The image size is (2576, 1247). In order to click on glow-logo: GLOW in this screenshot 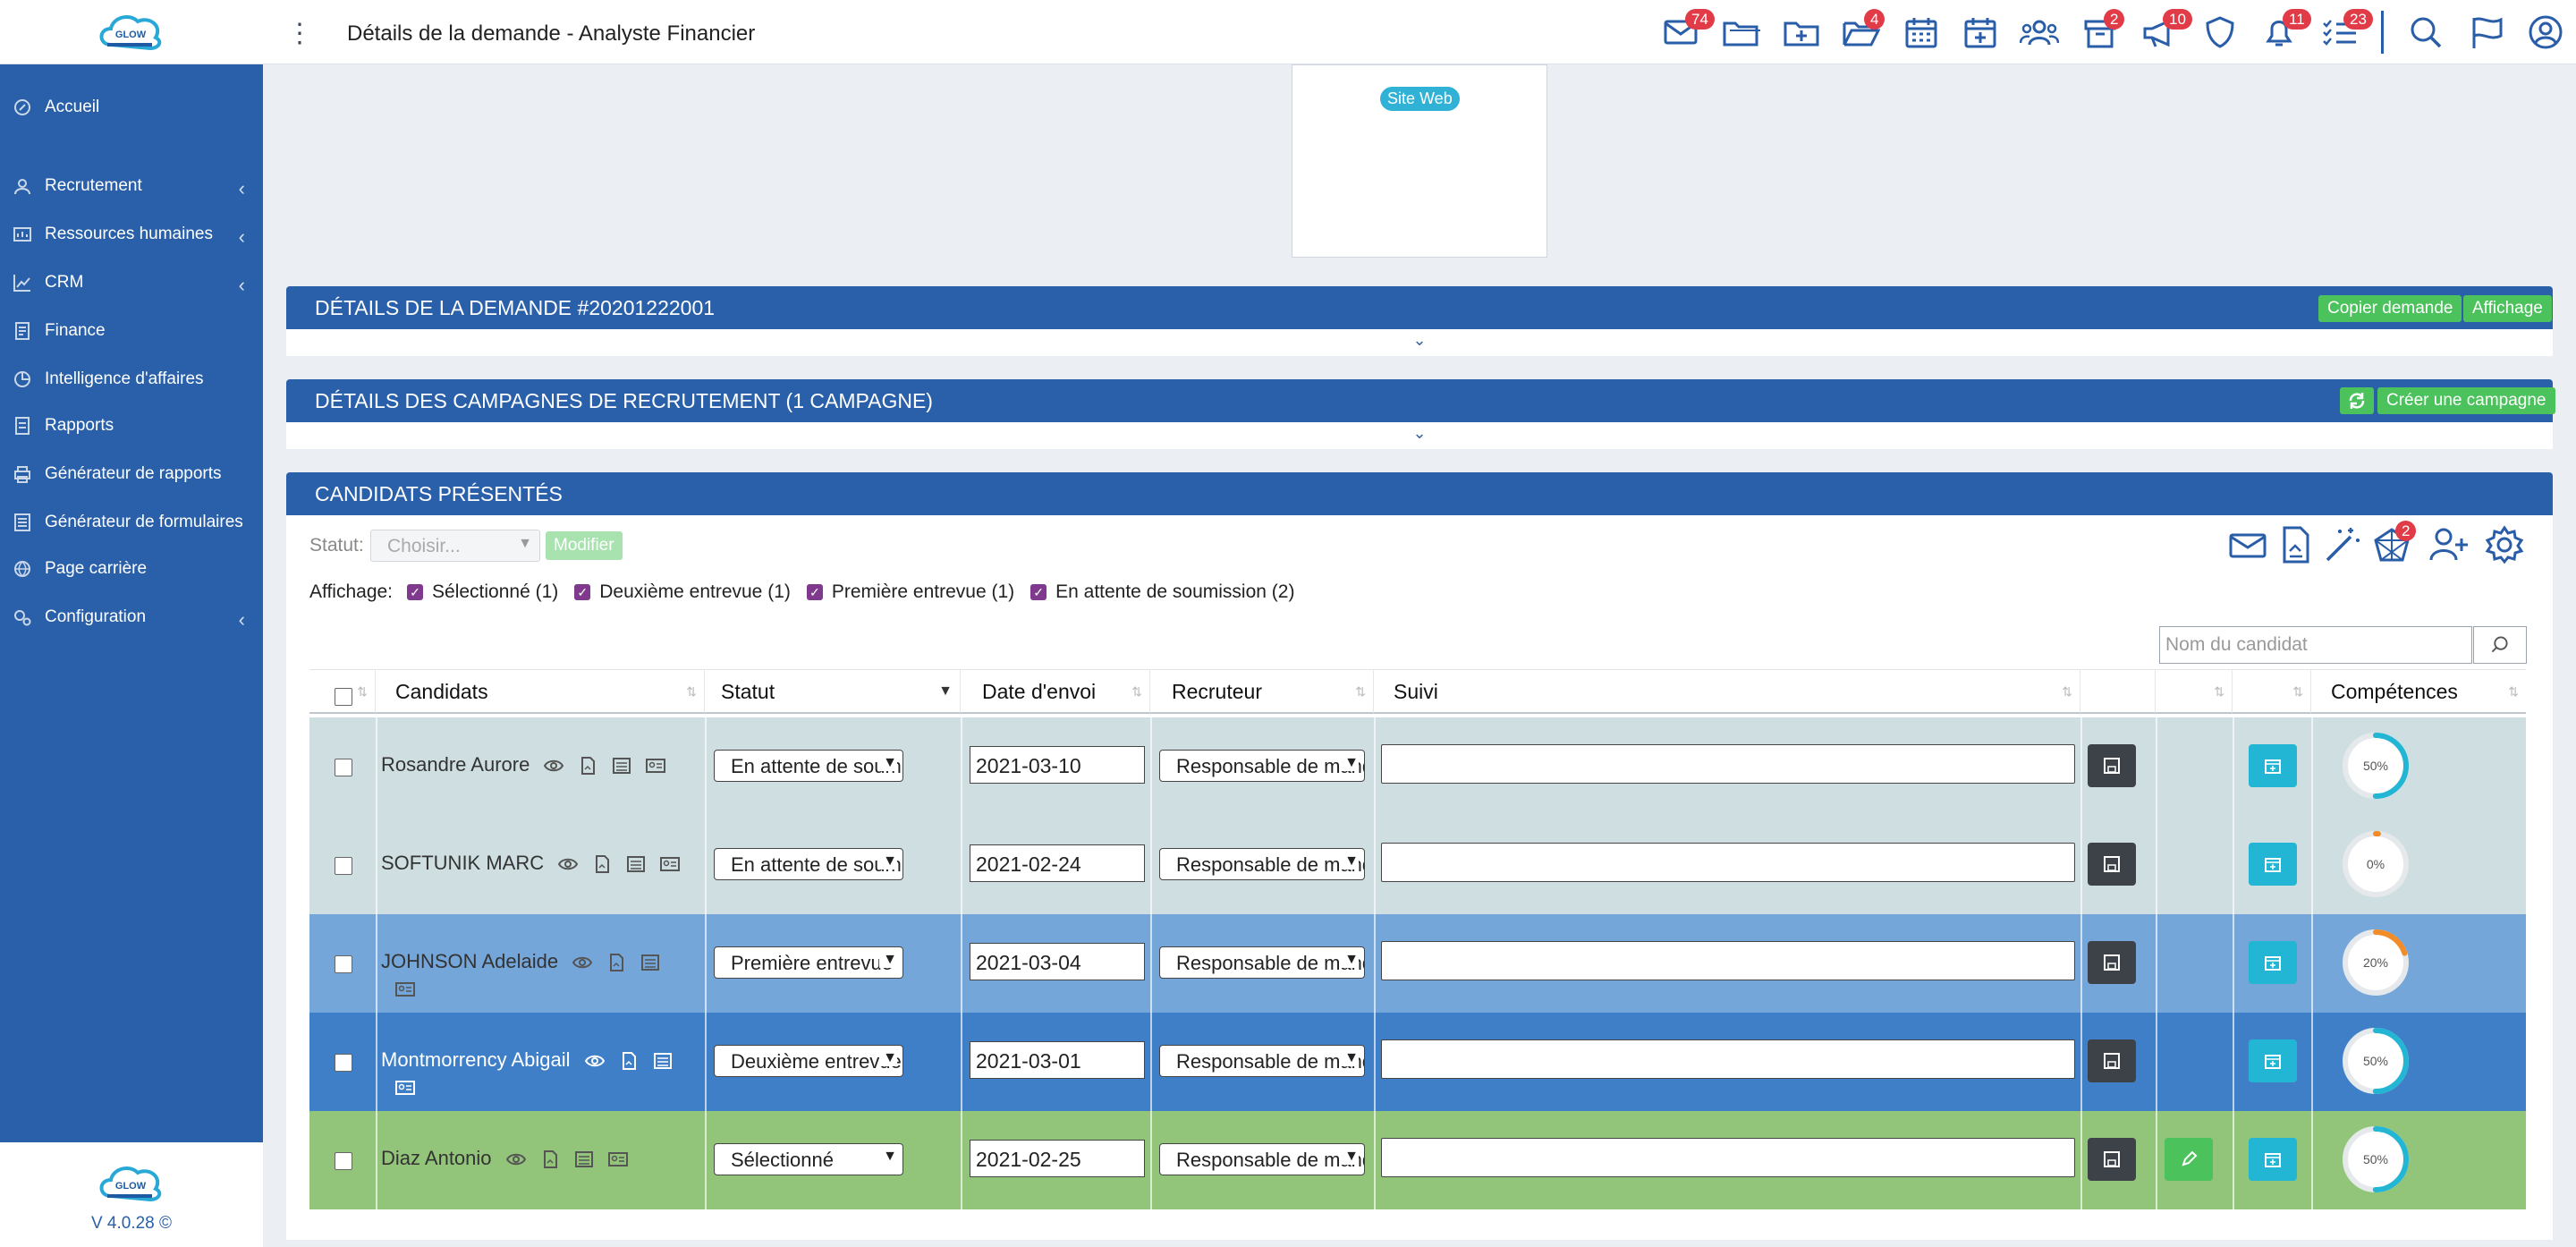, I will do `click(130, 30)`.